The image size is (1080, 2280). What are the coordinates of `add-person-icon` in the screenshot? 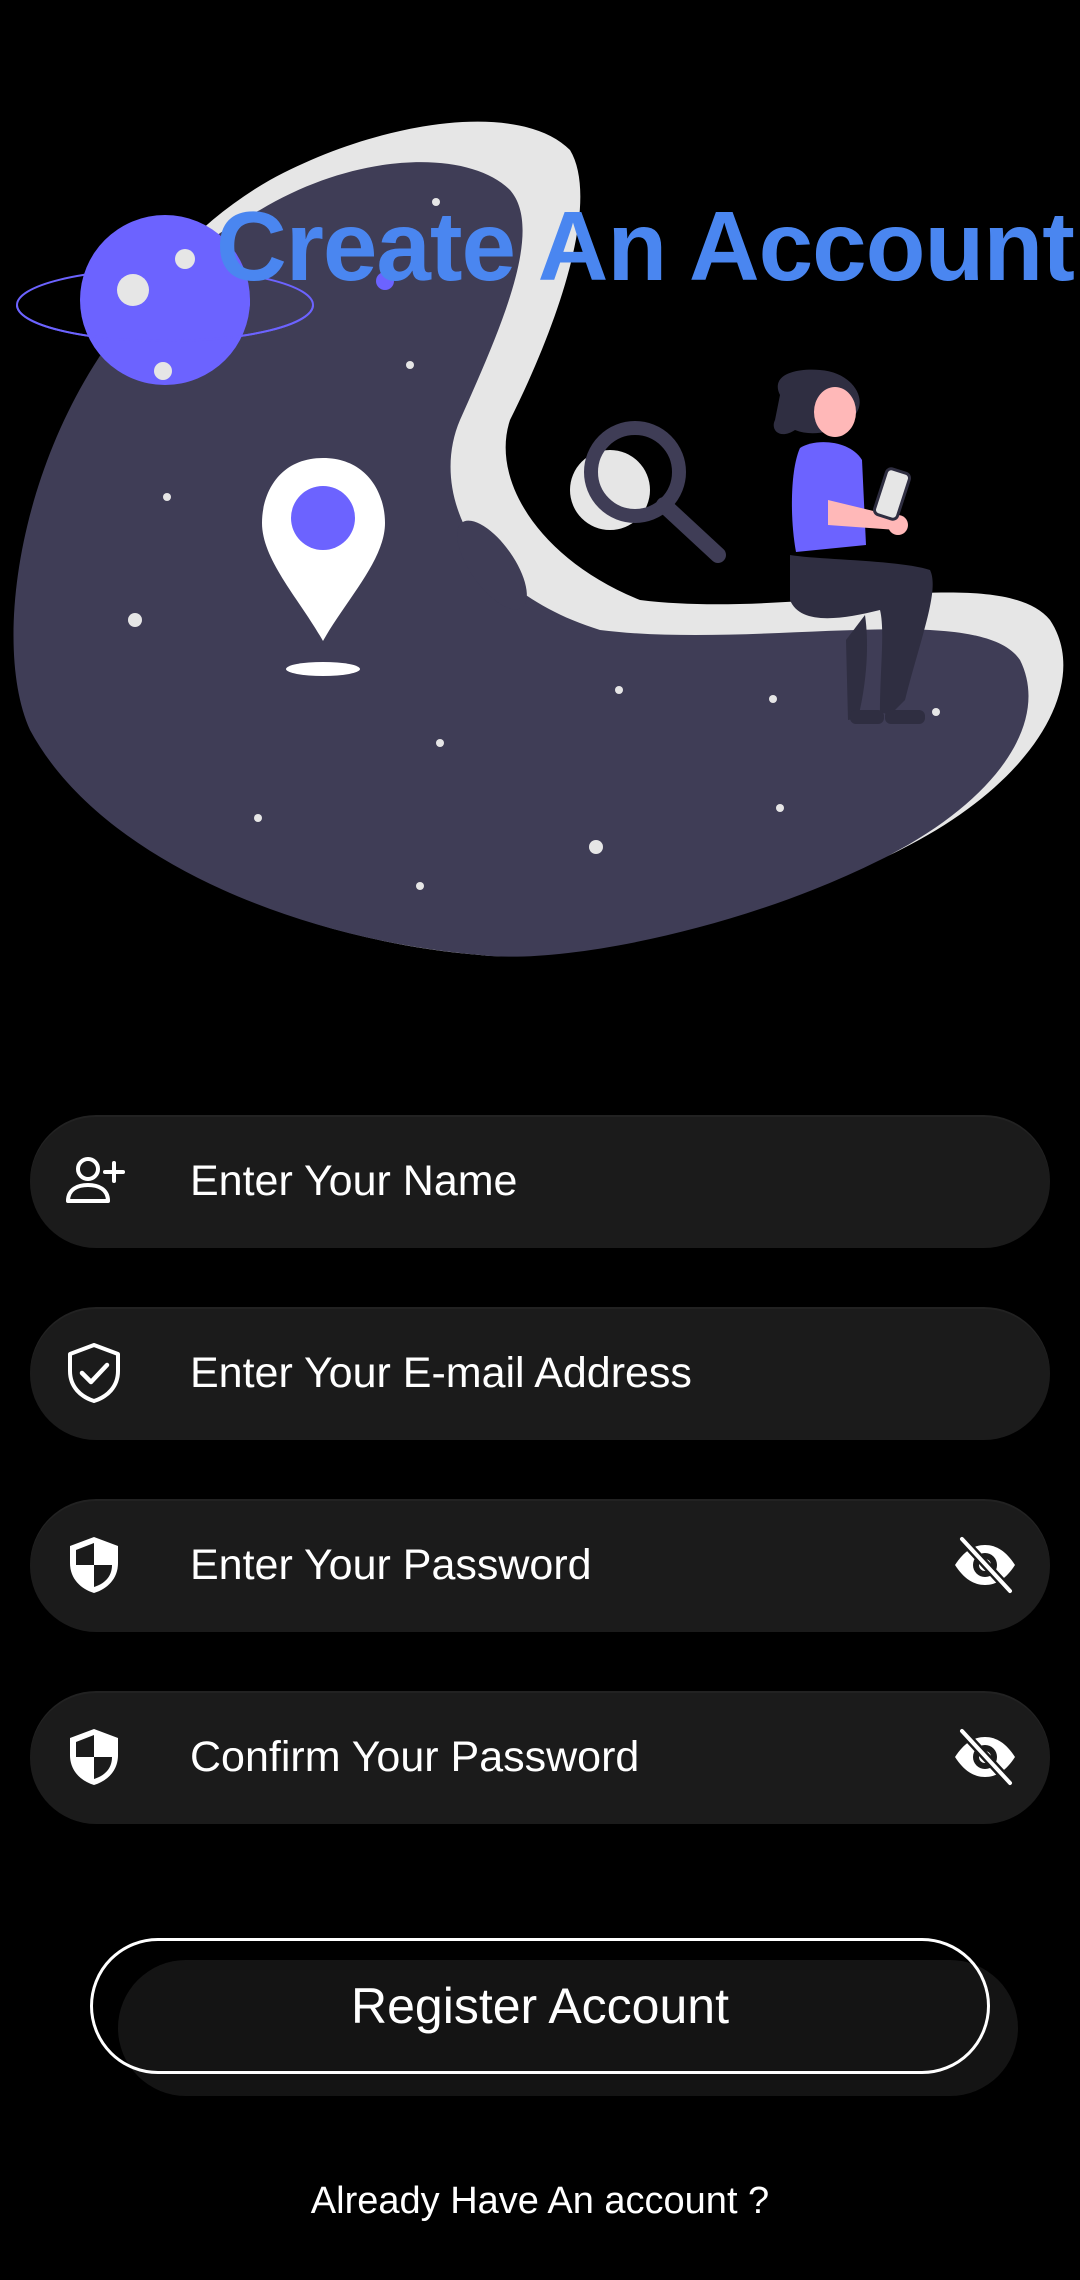 It's located at (94, 1181).